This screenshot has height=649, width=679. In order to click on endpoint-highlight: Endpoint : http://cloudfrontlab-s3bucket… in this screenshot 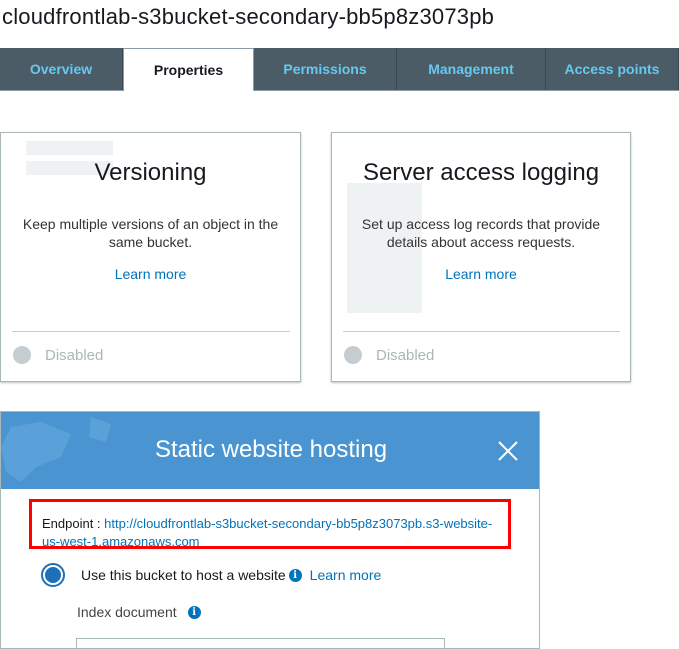, I will do `click(270, 524)`.